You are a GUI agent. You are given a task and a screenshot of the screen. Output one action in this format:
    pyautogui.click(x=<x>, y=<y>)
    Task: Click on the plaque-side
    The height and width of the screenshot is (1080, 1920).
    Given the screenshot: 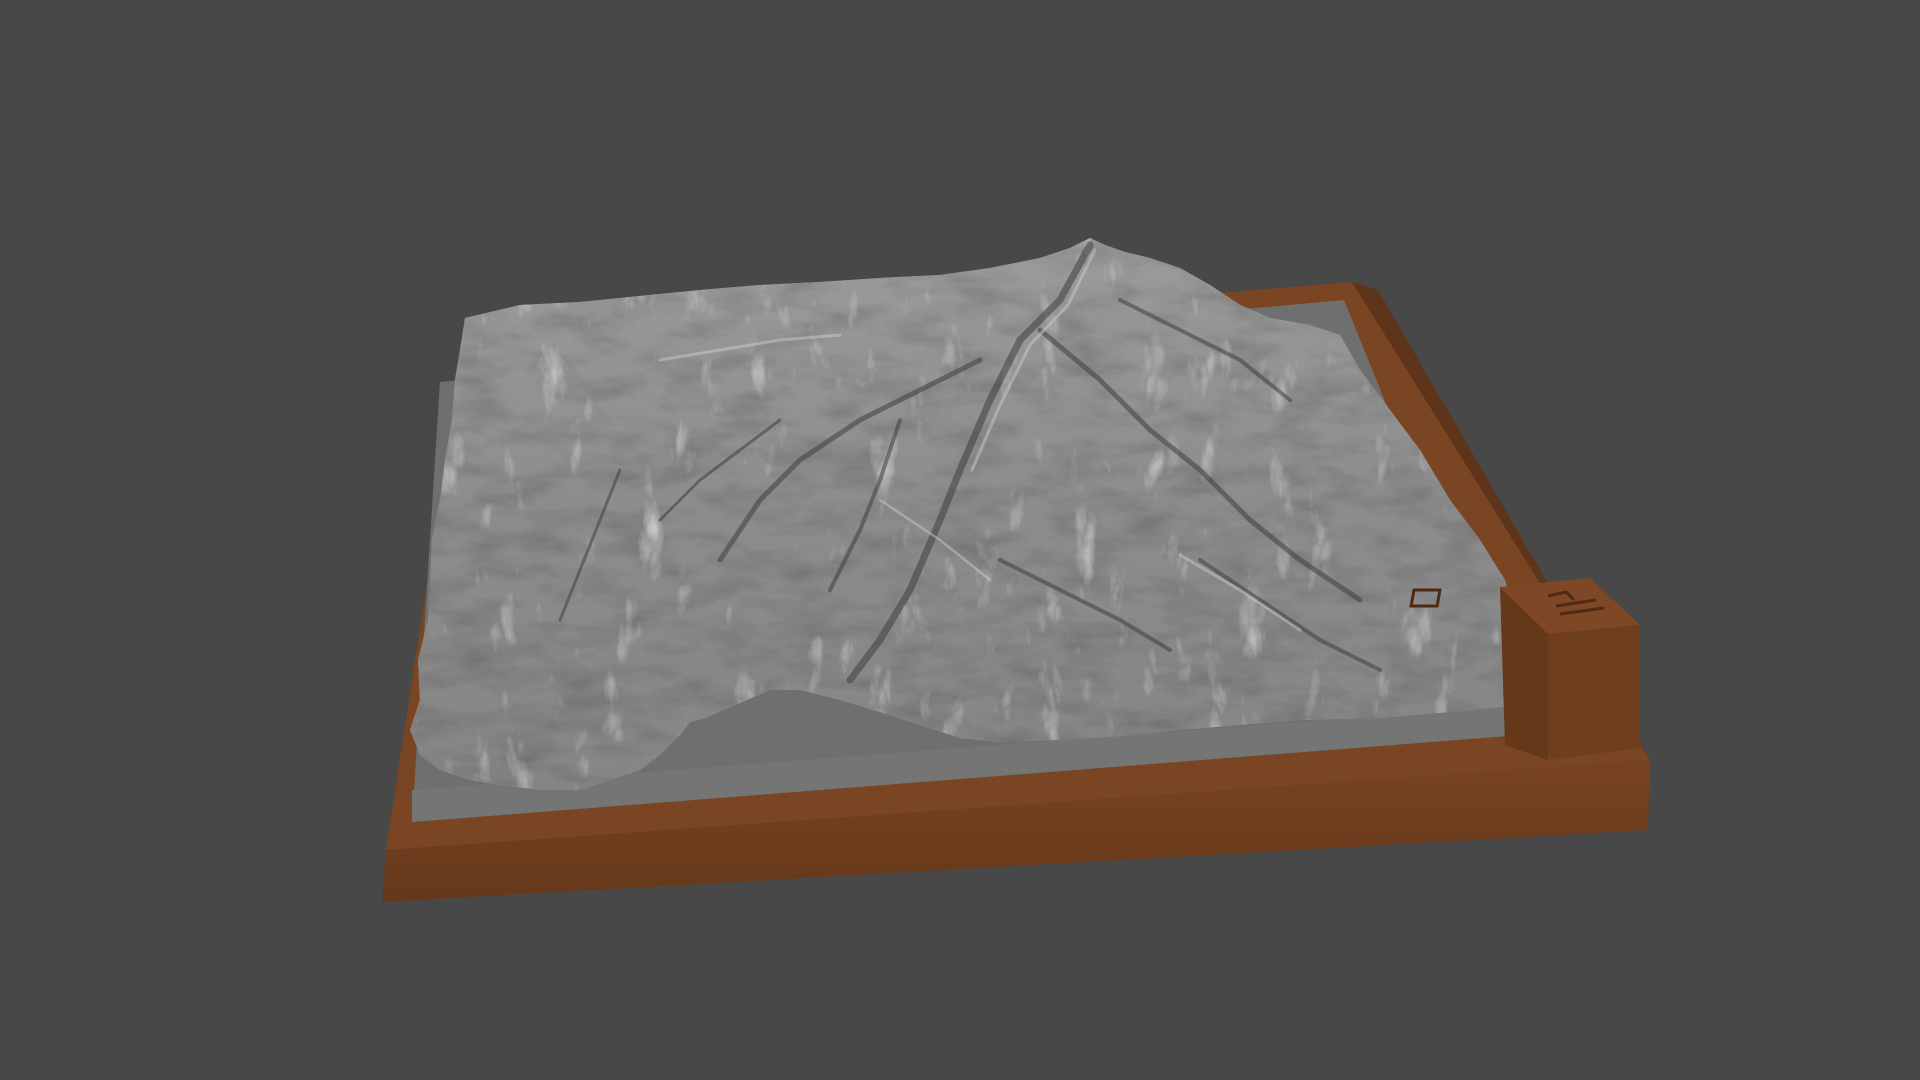 What is the action you would take?
    pyautogui.click(x=1594, y=692)
    